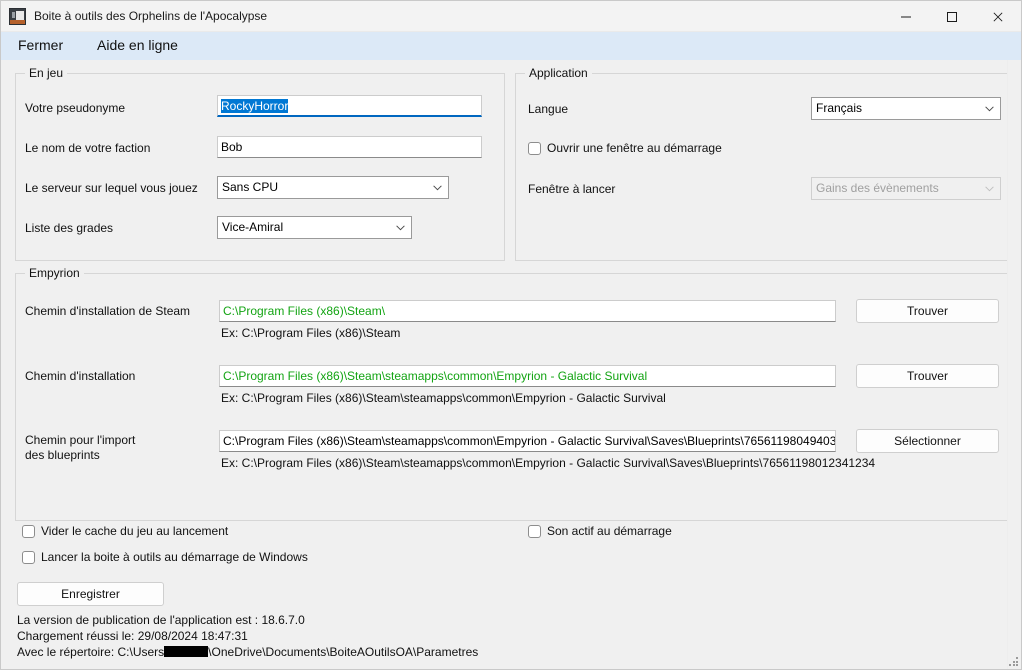 The height and width of the screenshot is (670, 1022). Describe the element at coordinates (1014, 364) in the screenshot. I see `window-right-edge` at that location.